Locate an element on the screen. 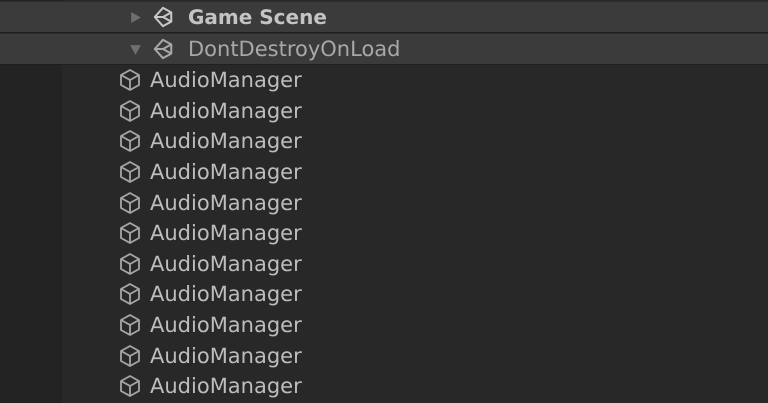 The image size is (768, 403). collapsed-arrow-icon is located at coordinates (135, 17).